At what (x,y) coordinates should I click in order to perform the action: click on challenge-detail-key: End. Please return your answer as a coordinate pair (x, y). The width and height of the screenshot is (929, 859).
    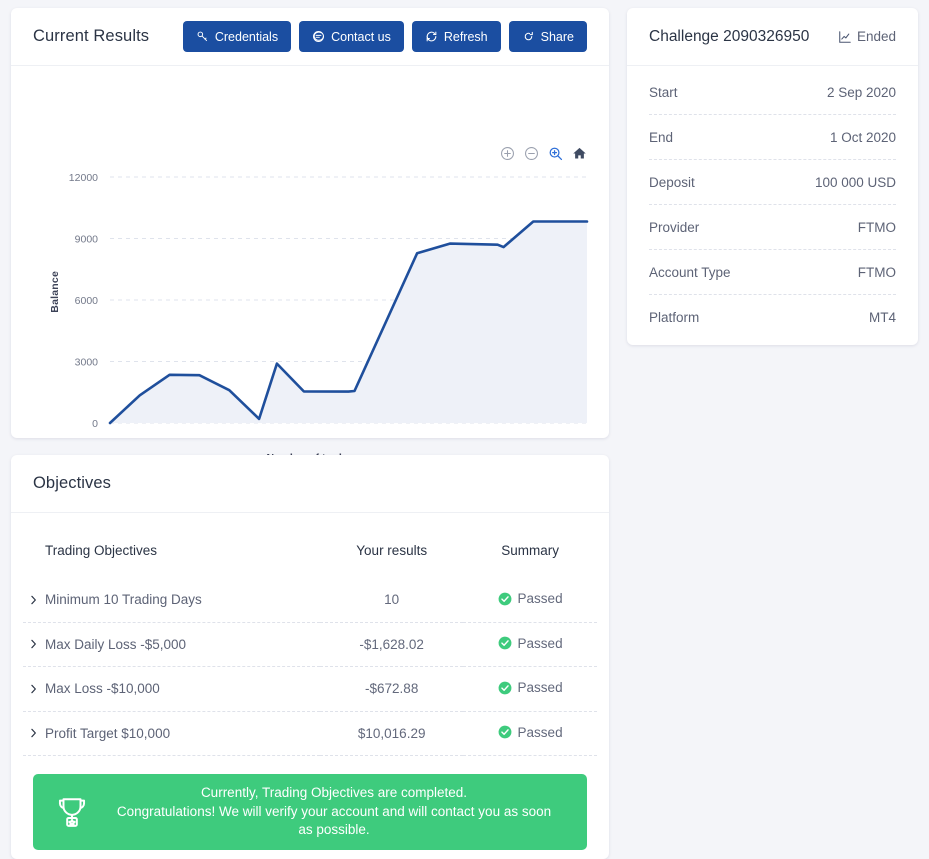
    Looking at the image, I should click on (661, 137).